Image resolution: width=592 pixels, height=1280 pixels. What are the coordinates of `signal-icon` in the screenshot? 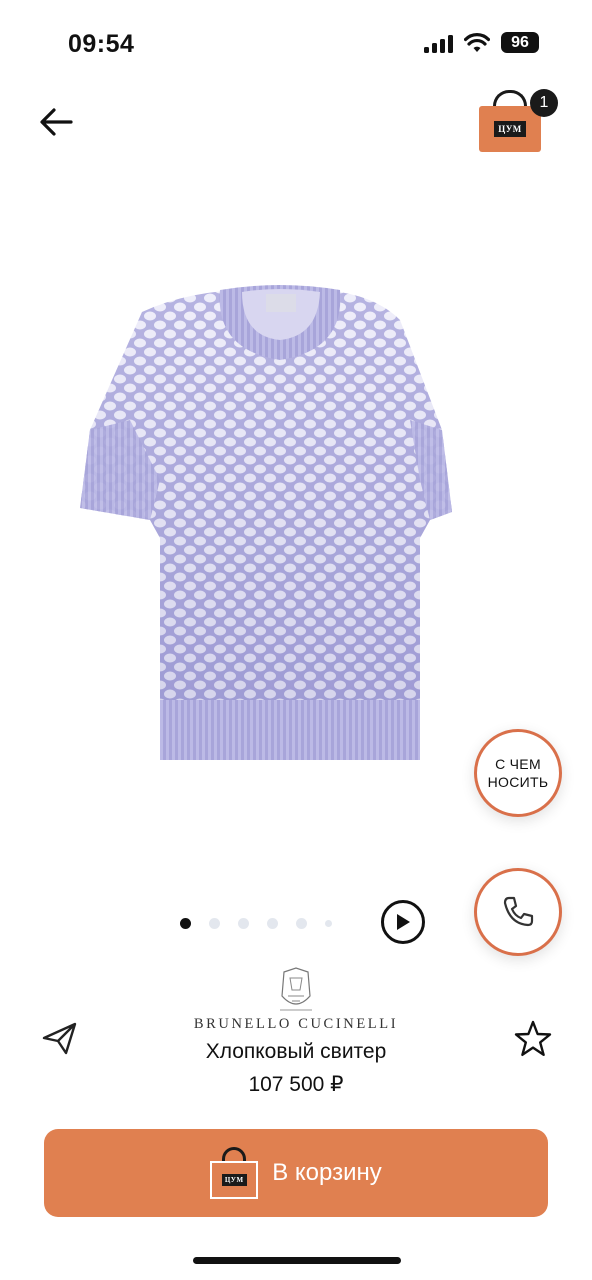 It's located at (439, 44).